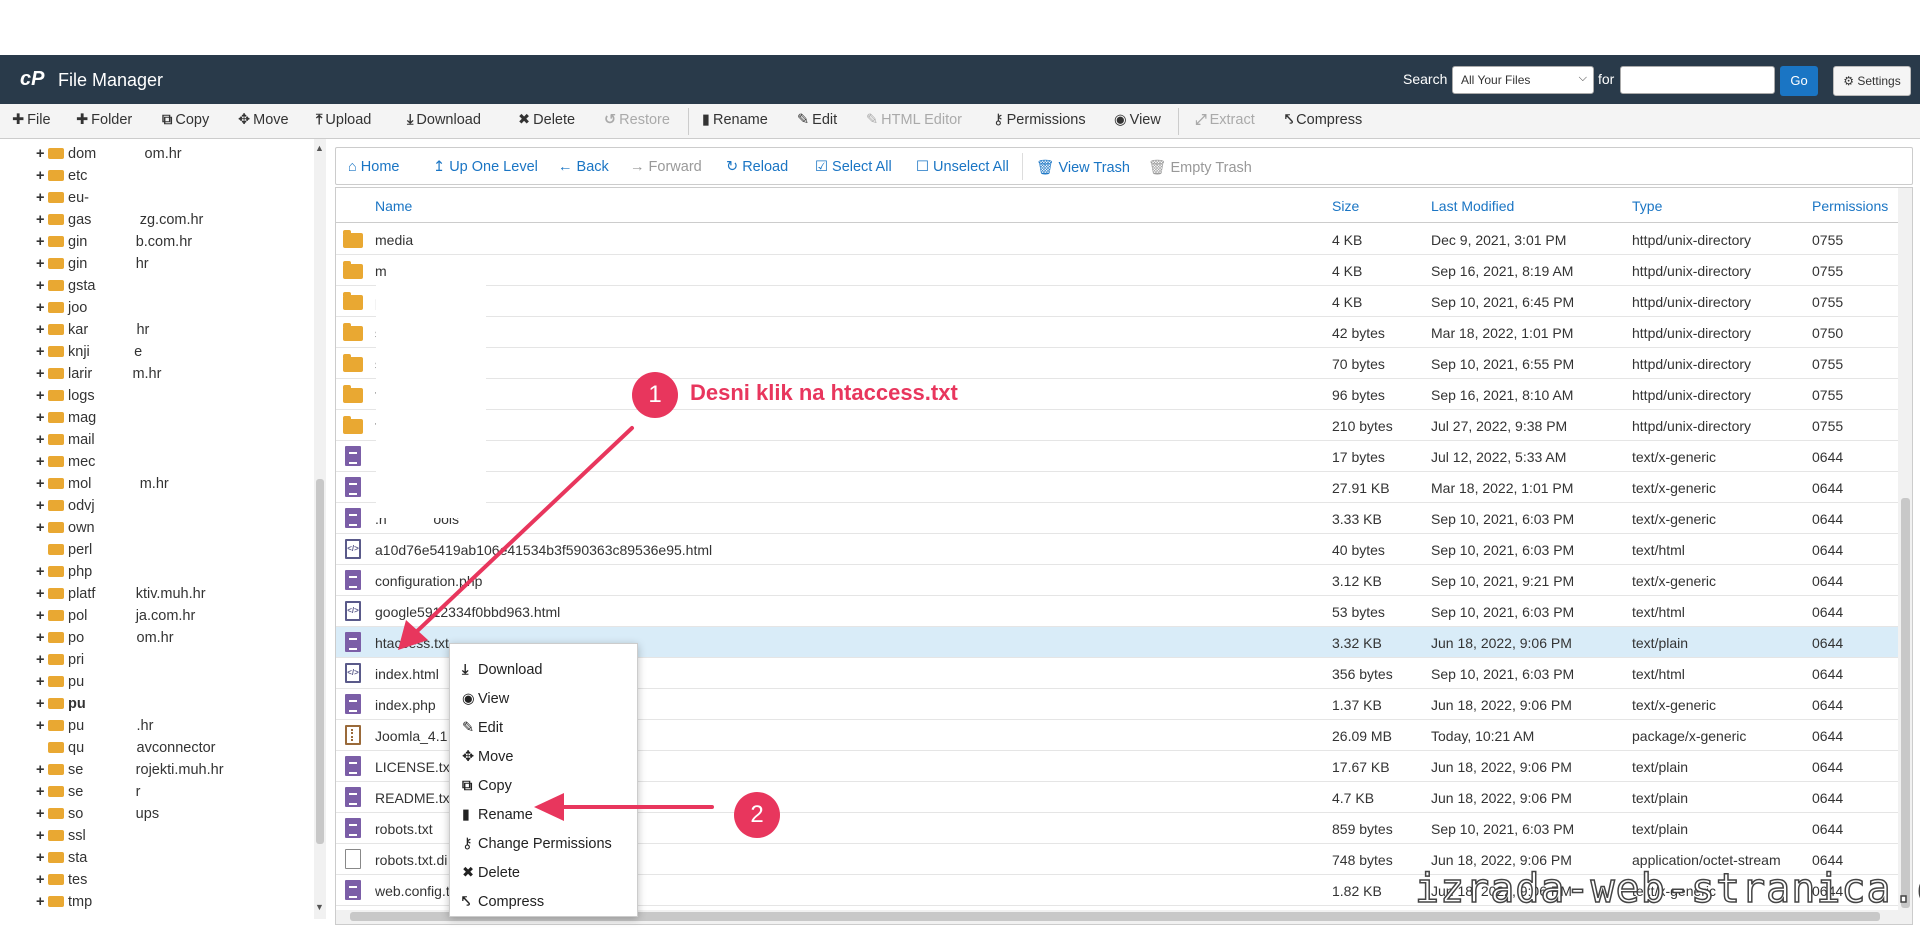 This screenshot has height=929, width=1920. Describe the element at coordinates (130, 772) in the screenshot. I see `tree-item: + se rojekti.muh.hr` at that location.